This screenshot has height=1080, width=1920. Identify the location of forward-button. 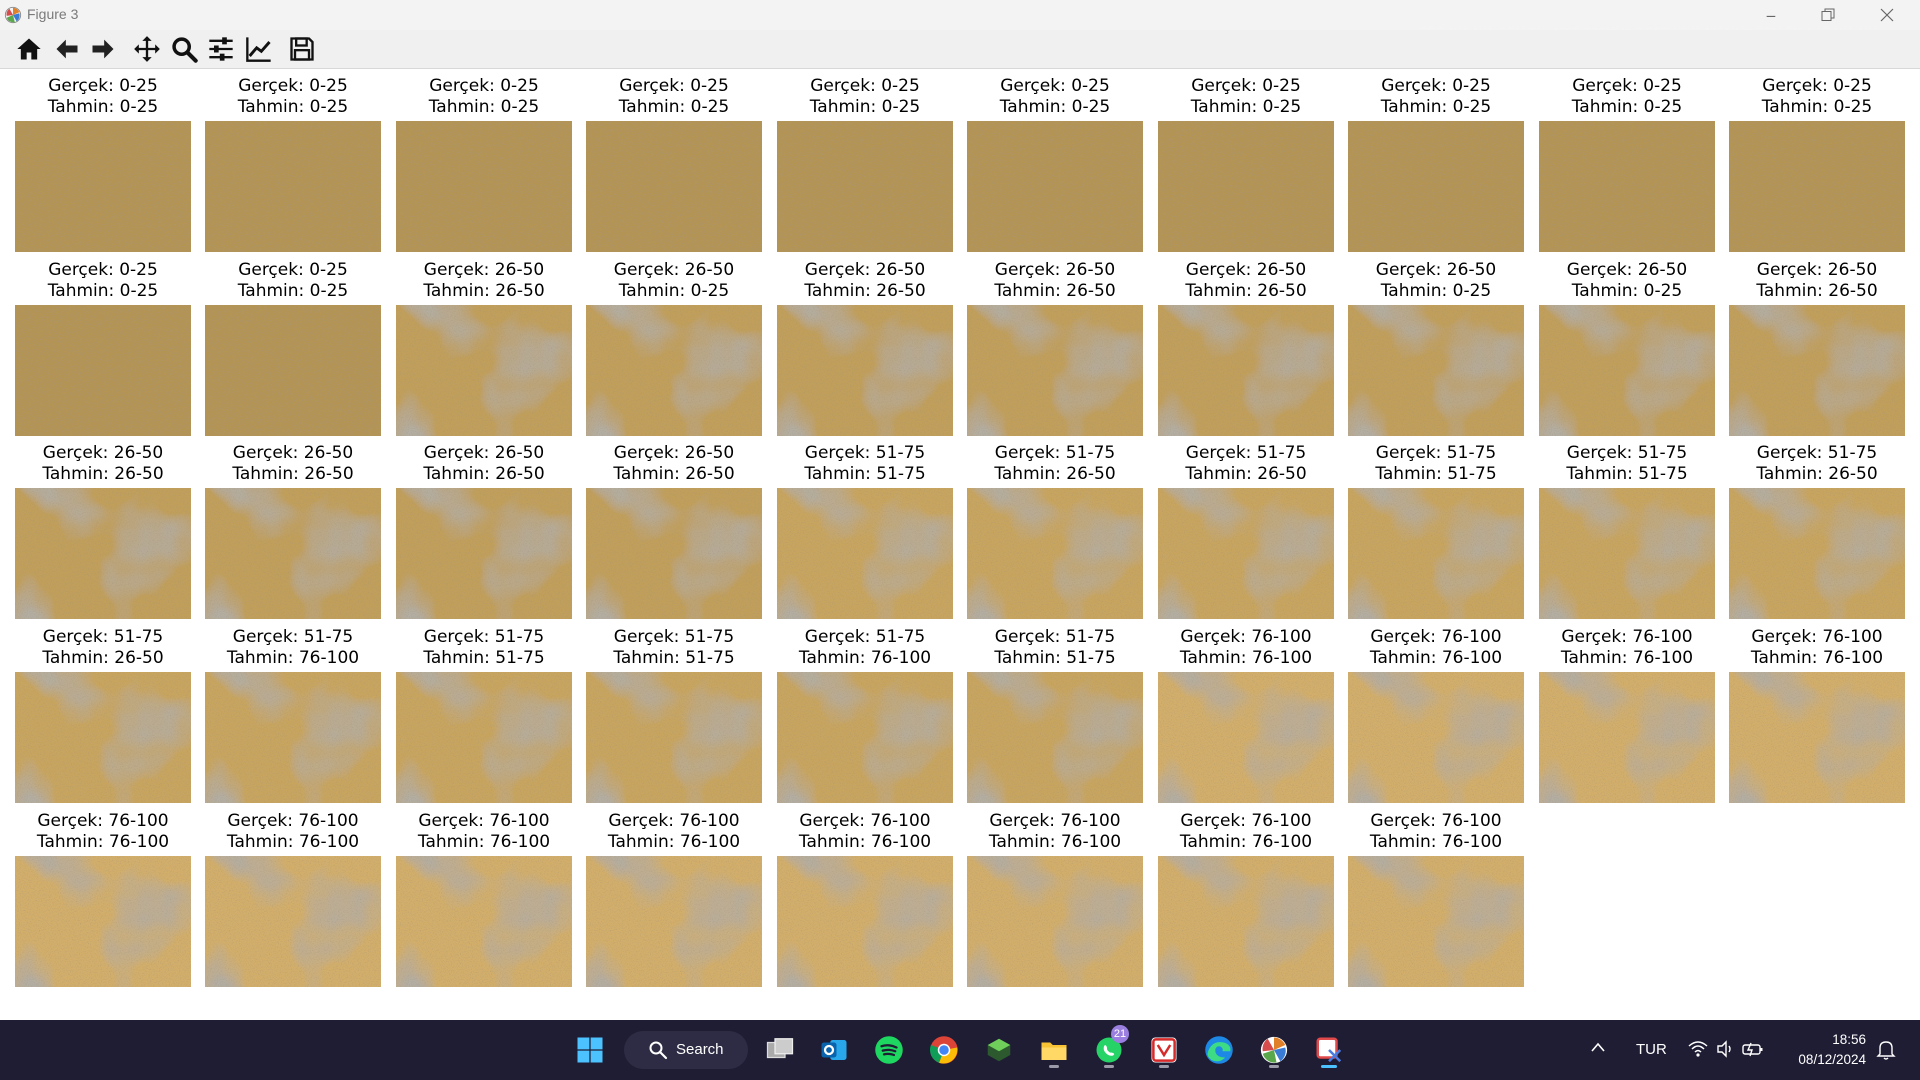
(103, 49).